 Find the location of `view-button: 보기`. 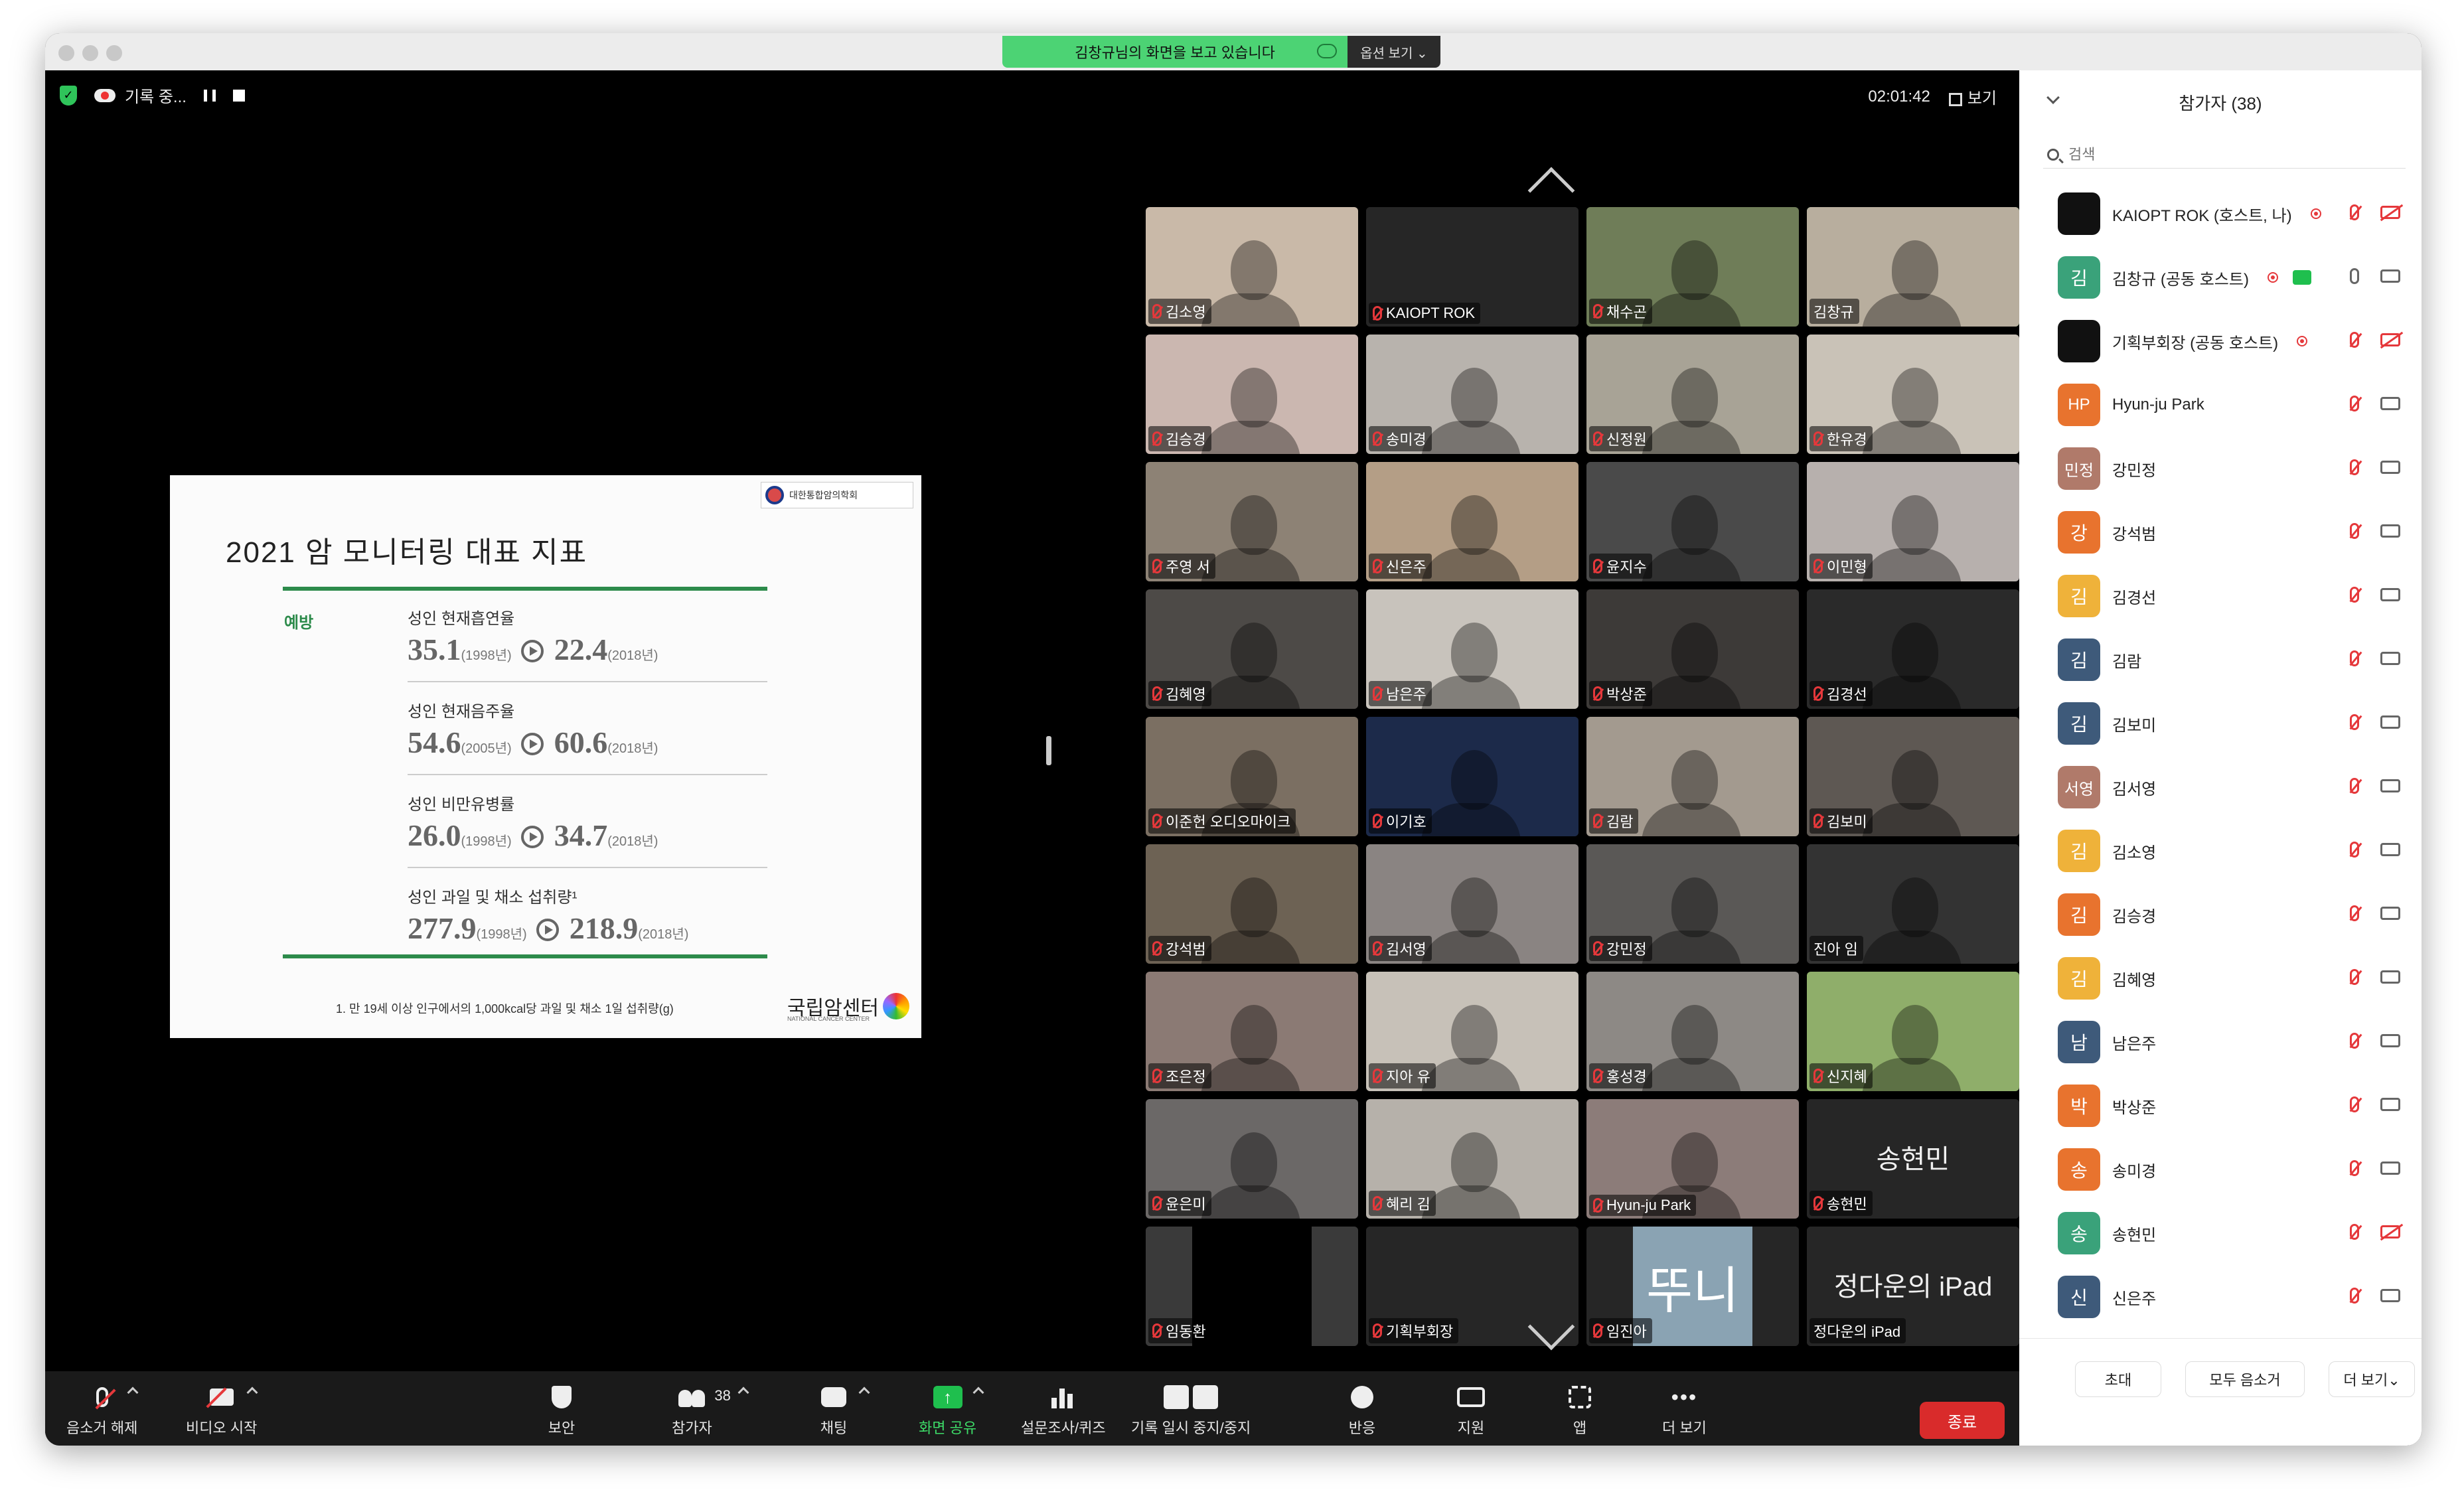

view-button: 보기 is located at coordinates (1973, 96).